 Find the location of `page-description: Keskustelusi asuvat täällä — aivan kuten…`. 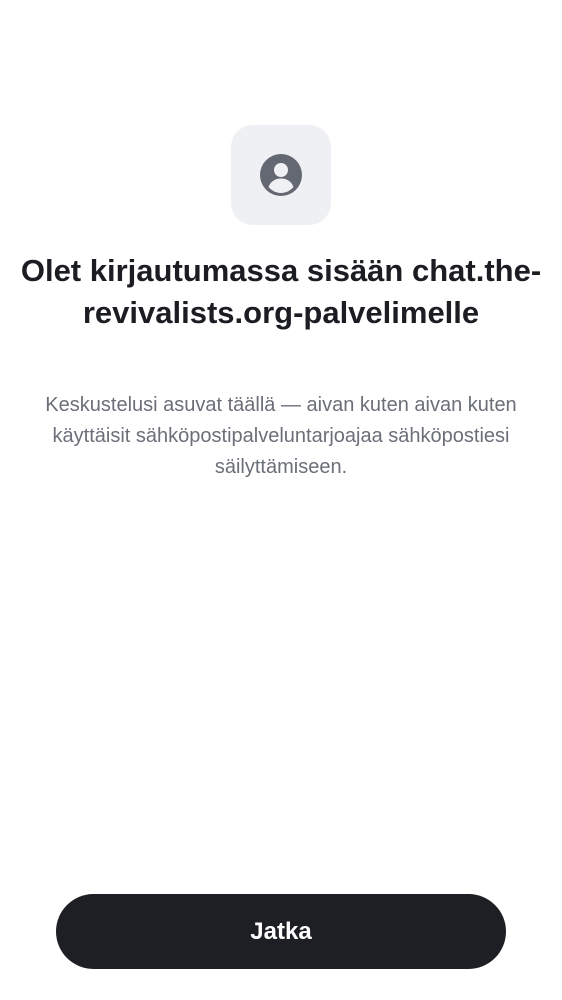

page-description: Keskustelusi asuvat täällä — aivan kuten… is located at coordinates (281, 436).